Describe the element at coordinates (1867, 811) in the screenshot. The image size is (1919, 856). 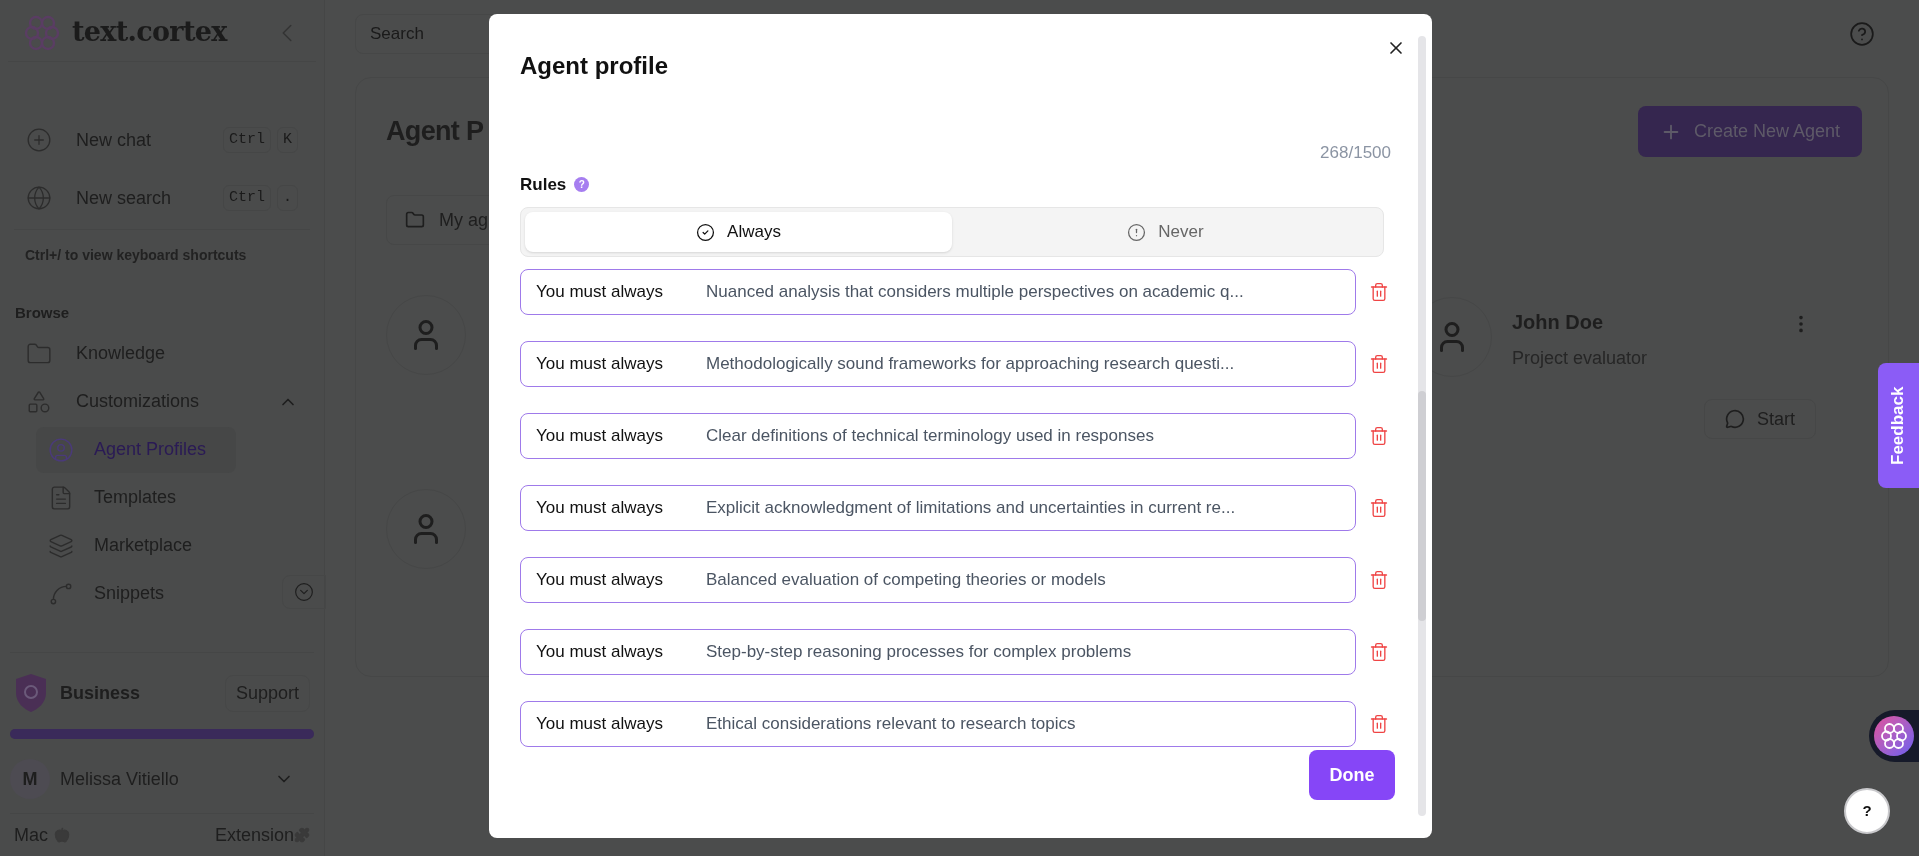
I see `help-button: ?` at that location.